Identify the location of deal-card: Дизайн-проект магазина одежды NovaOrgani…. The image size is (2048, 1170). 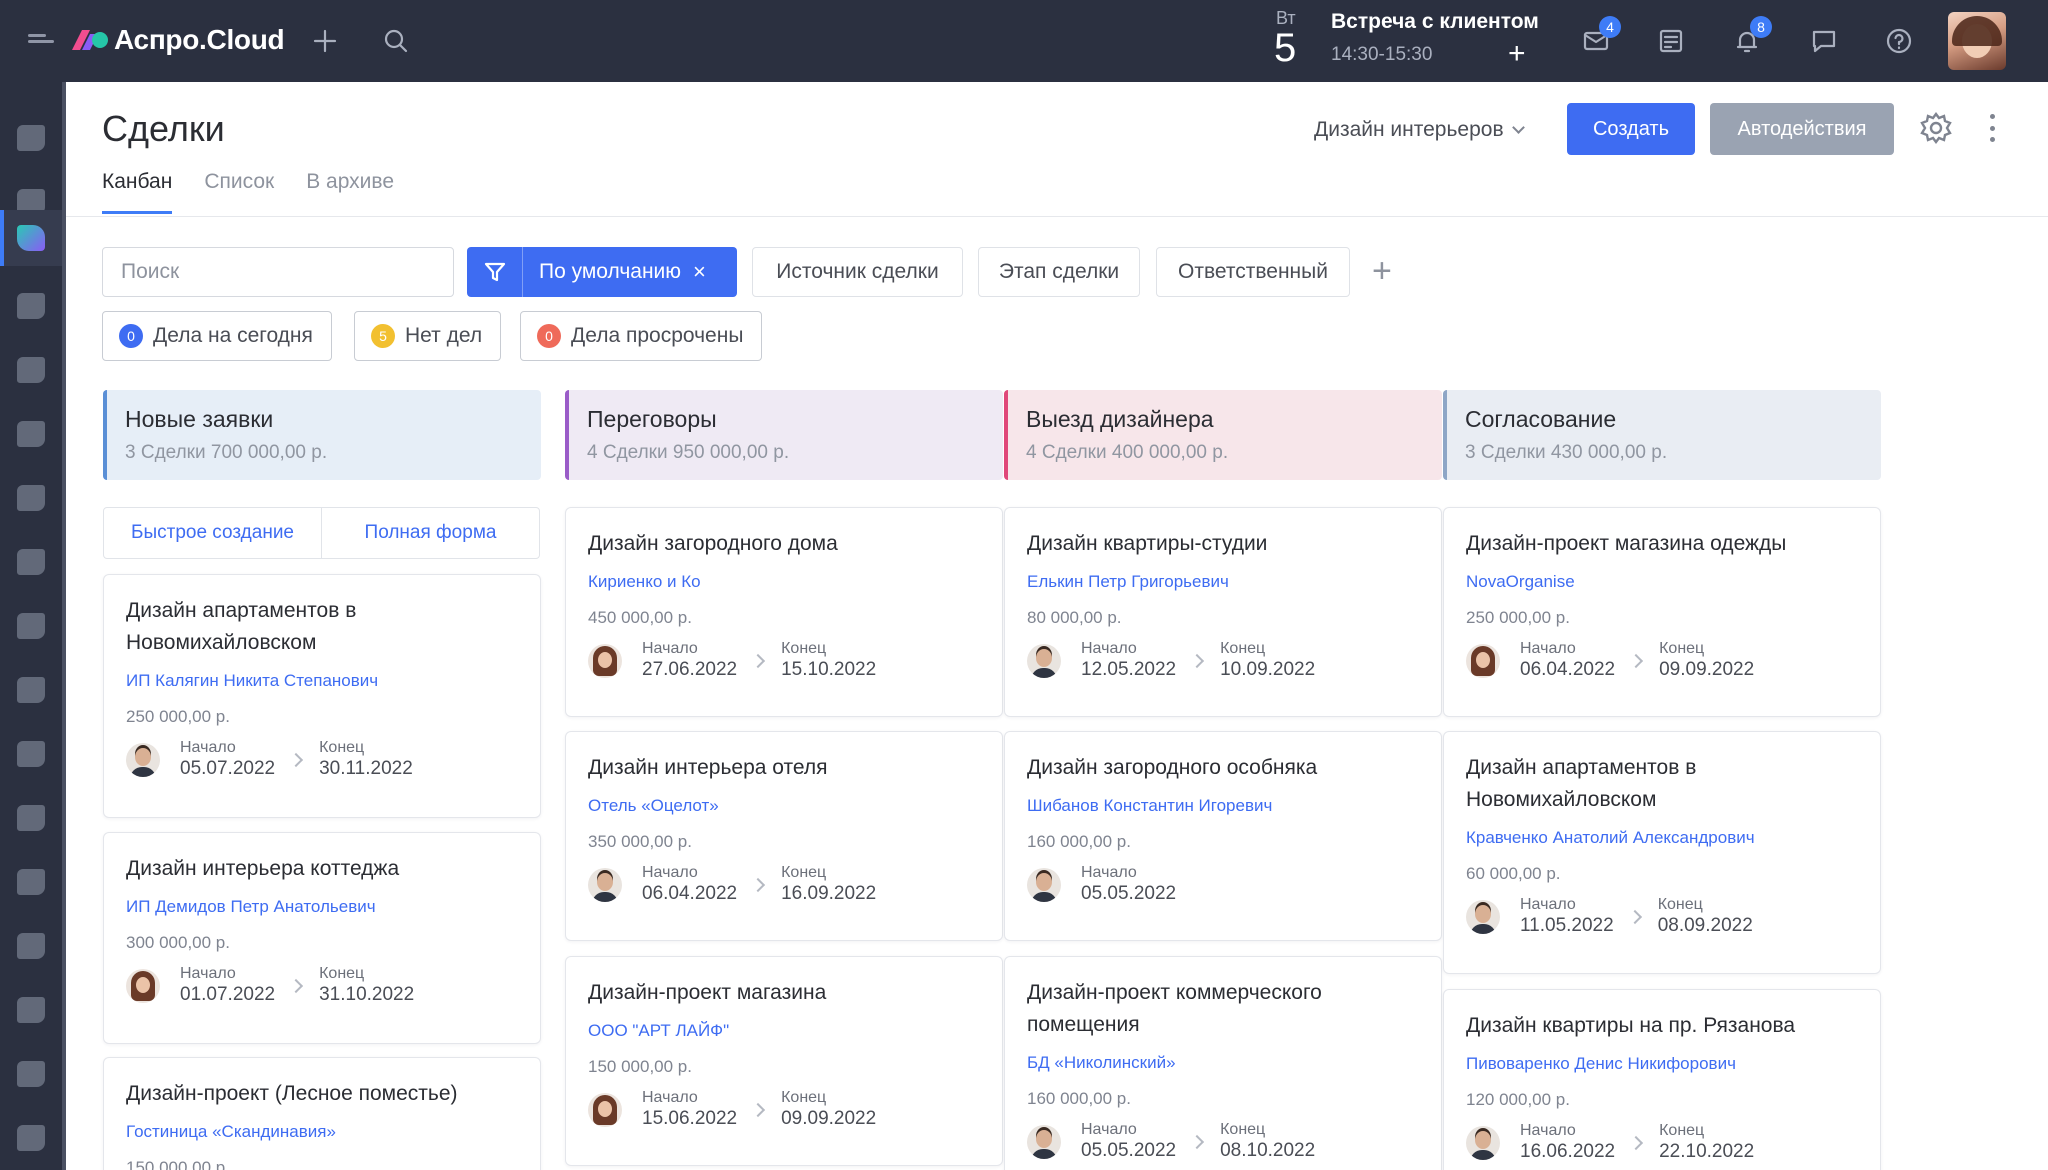
(1662, 612).